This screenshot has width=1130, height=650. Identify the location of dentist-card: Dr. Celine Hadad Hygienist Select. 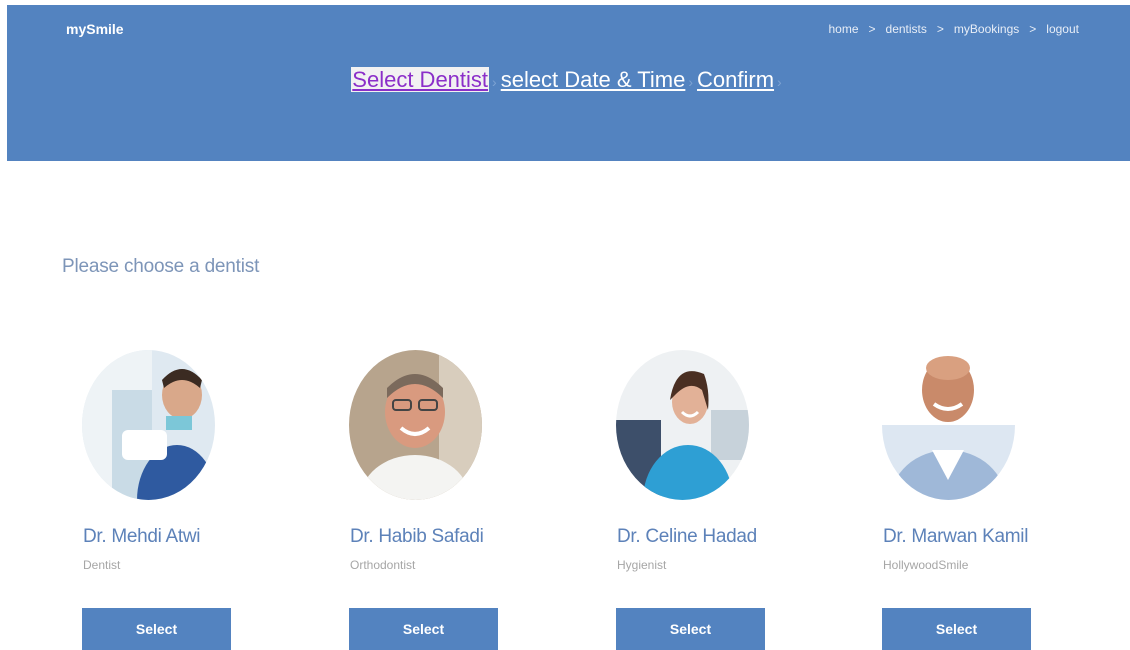
(691, 500).